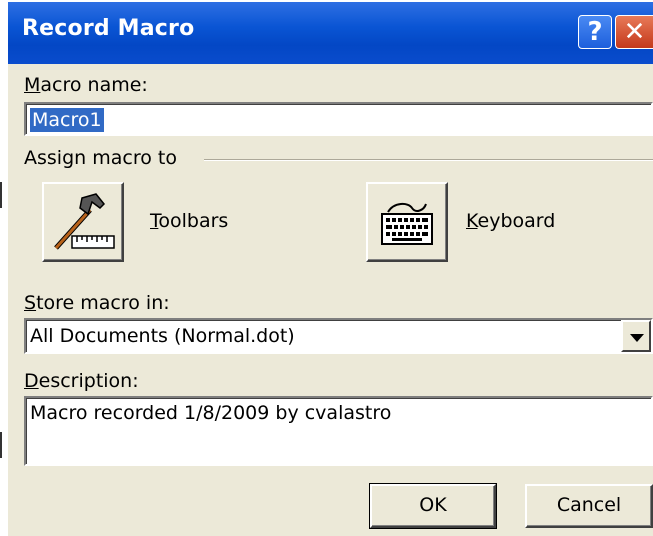  What do you see at coordinates (589, 506) in the screenshot?
I see `cancel-button: Cancel` at bounding box center [589, 506].